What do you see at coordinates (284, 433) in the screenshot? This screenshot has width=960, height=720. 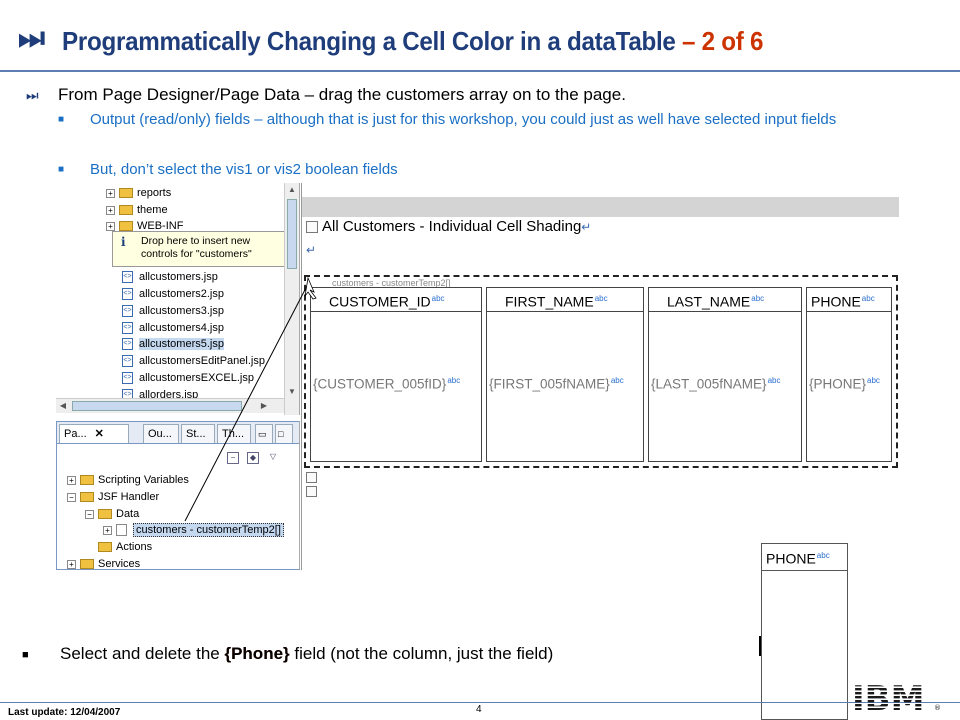 I see `maximize-icon: □` at bounding box center [284, 433].